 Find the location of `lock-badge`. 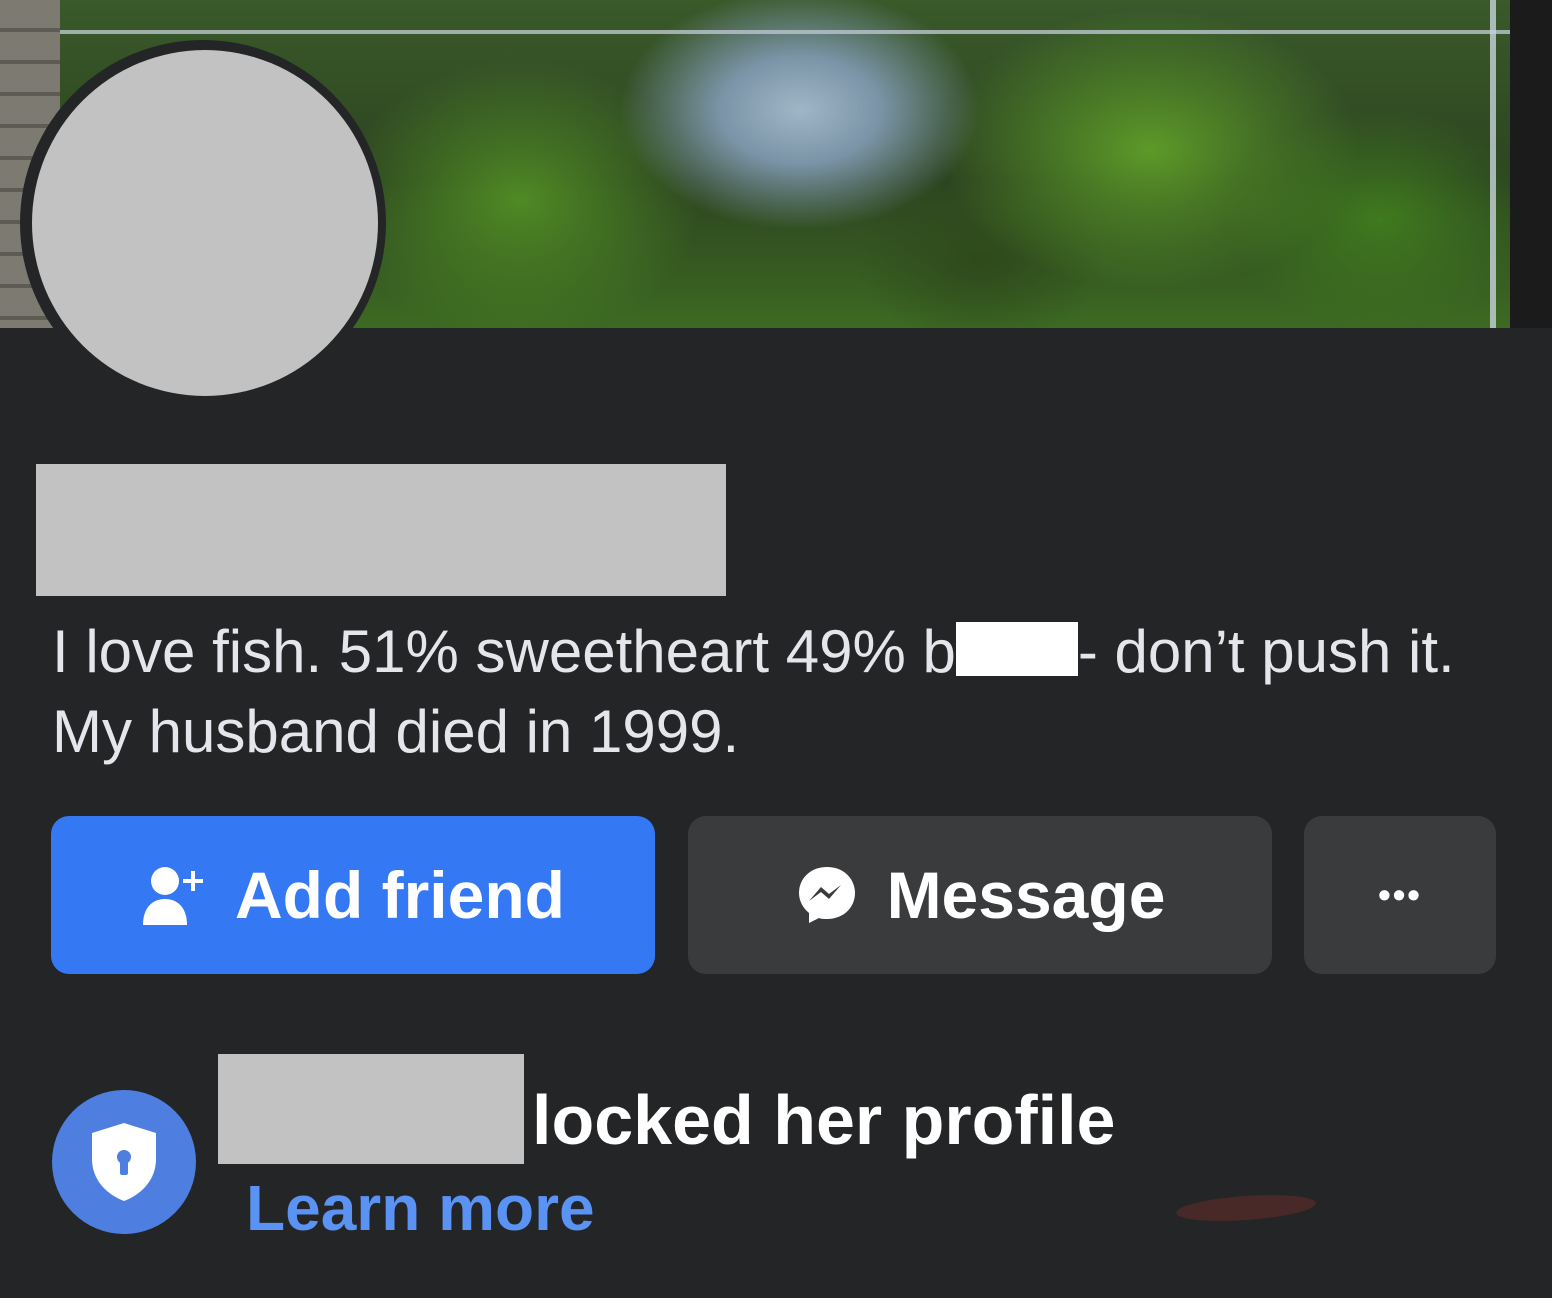

lock-badge is located at coordinates (124, 1162).